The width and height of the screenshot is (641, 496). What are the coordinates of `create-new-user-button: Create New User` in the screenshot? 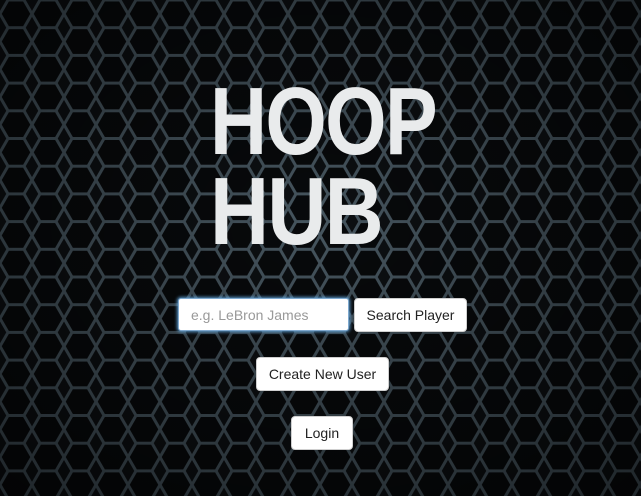 It's located at (322, 374).